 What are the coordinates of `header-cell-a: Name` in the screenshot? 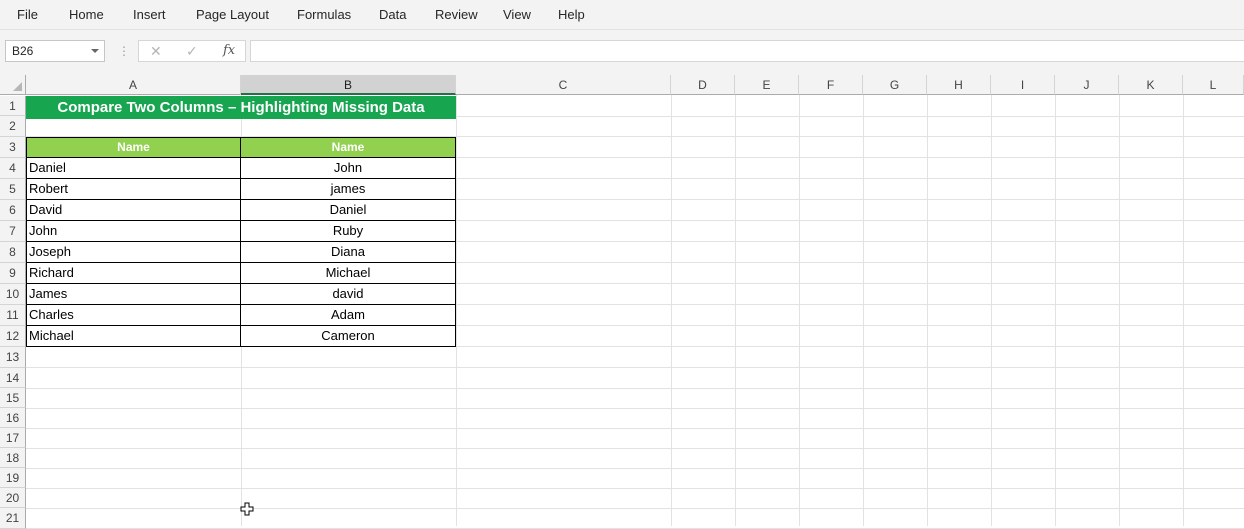 It's located at (133, 147).